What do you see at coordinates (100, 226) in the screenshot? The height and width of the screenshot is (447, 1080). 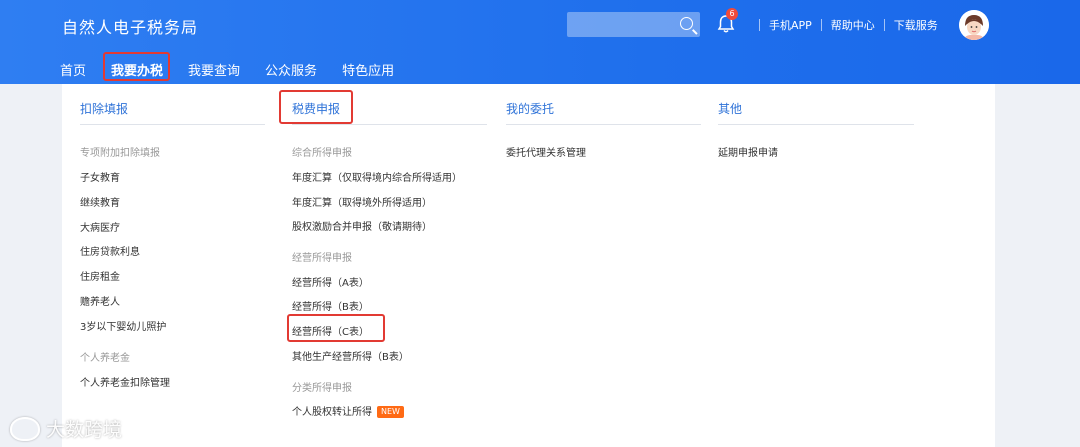 I see `menu-item-serious-illness: 大病医疗` at bounding box center [100, 226].